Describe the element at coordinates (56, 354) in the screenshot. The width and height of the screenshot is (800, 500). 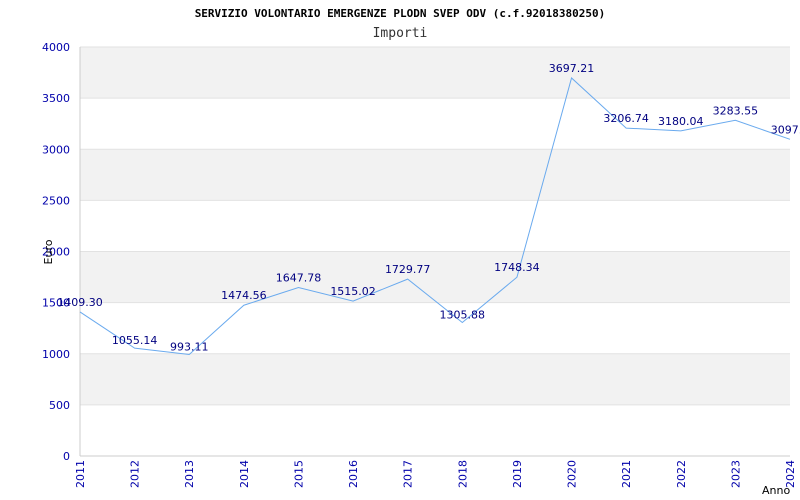
I see `y-tick-label: 1000` at that location.